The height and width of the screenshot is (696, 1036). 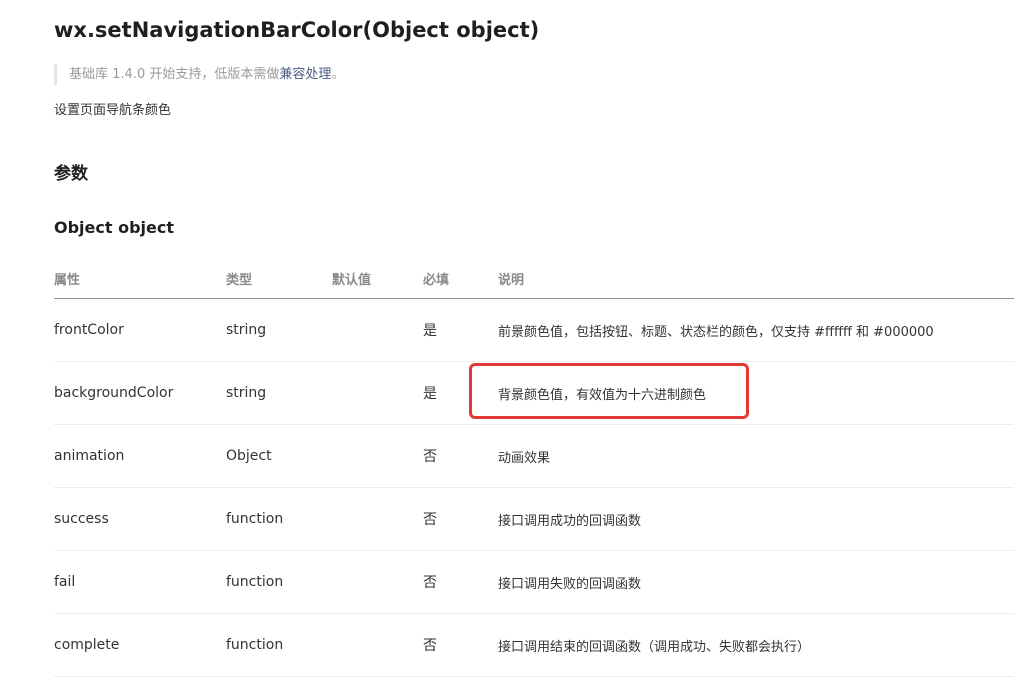 What do you see at coordinates (140, 582) in the screenshot?
I see `param-name: fail` at bounding box center [140, 582].